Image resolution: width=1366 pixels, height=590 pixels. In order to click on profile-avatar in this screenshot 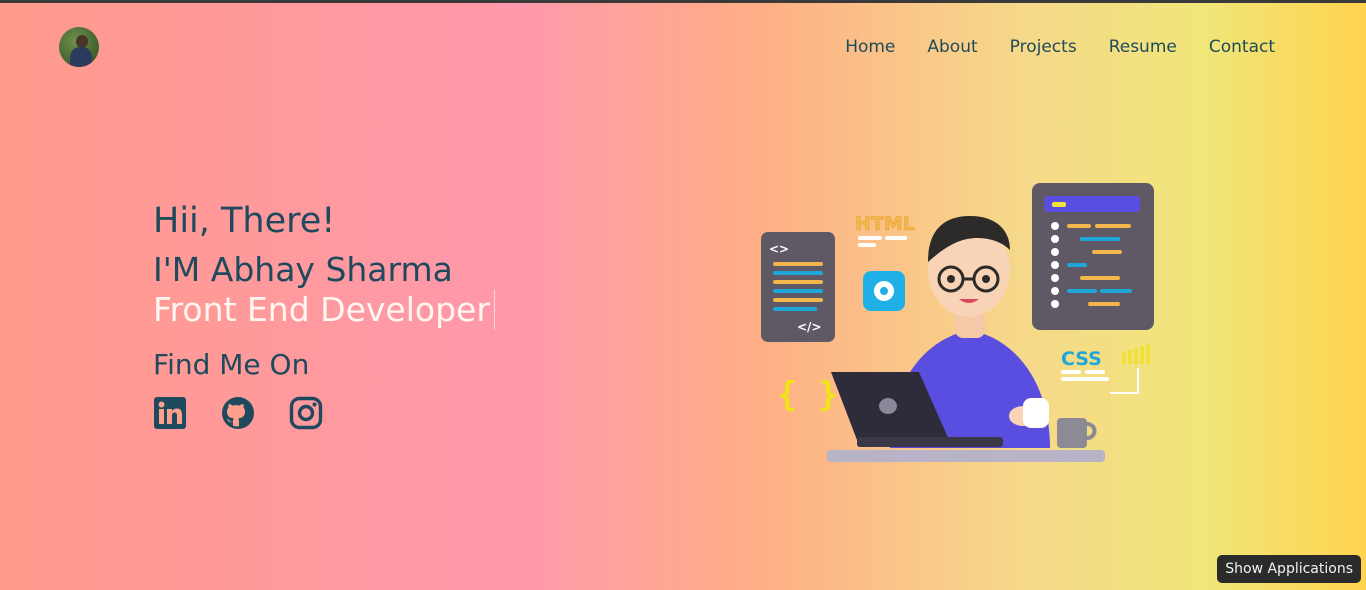, I will do `click(79, 47)`.